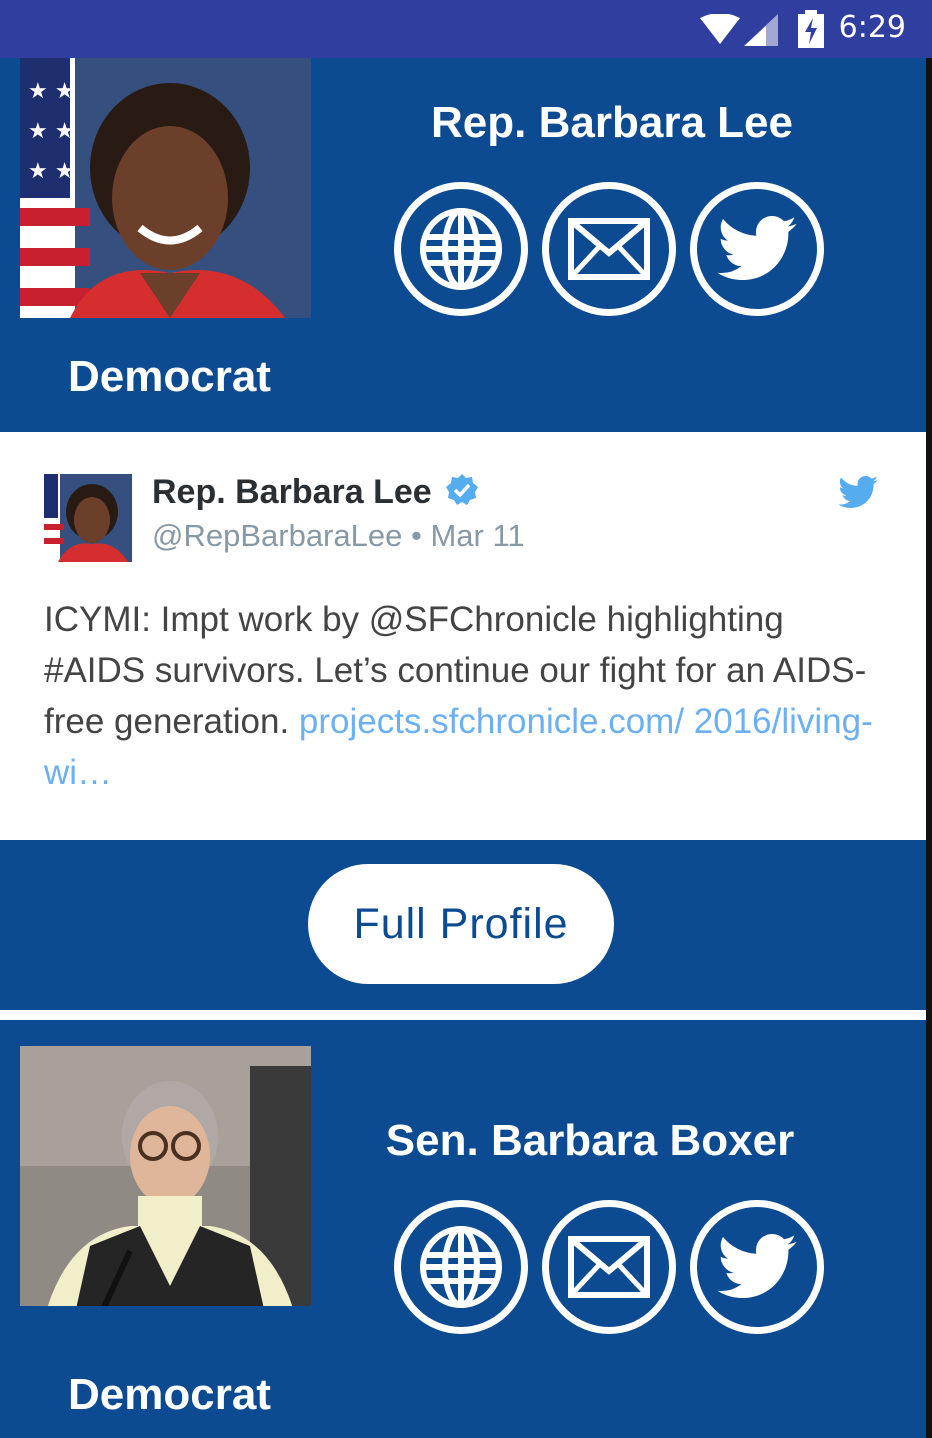 The height and width of the screenshot is (1438, 932). Describe the element at coordinates (811, 29) in the screenshot. I see `battery-charging-icon` at that location.